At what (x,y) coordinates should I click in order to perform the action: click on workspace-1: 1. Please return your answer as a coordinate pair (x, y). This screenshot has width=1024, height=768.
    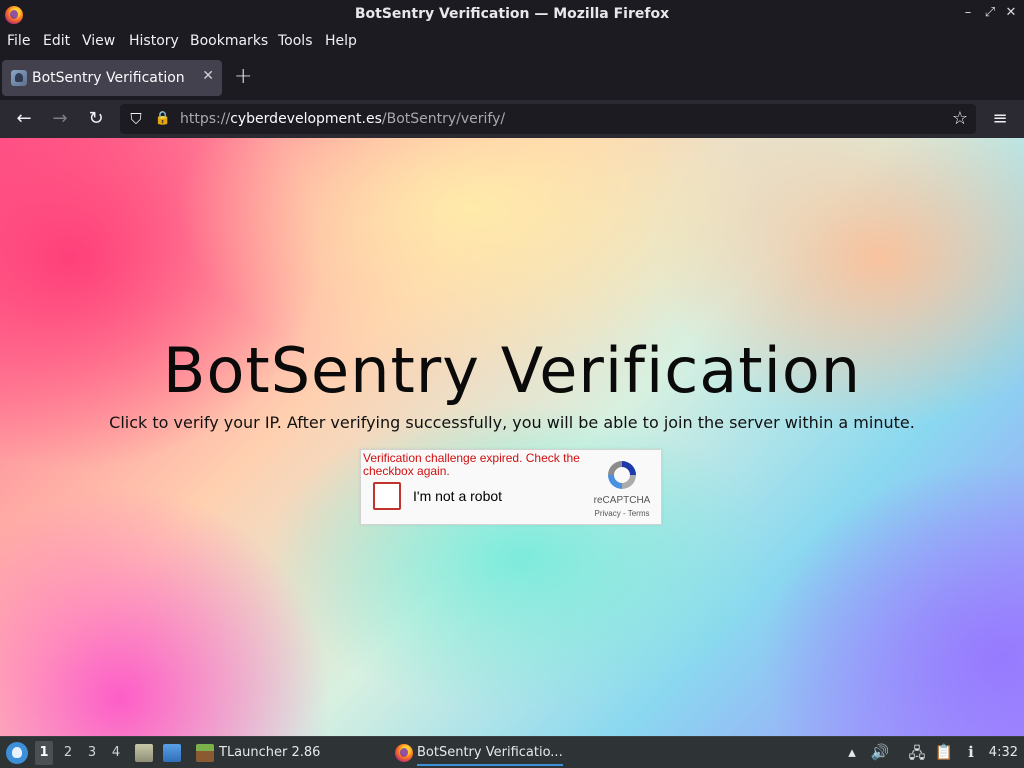
    Looking at the image, I should click on (44, 753).